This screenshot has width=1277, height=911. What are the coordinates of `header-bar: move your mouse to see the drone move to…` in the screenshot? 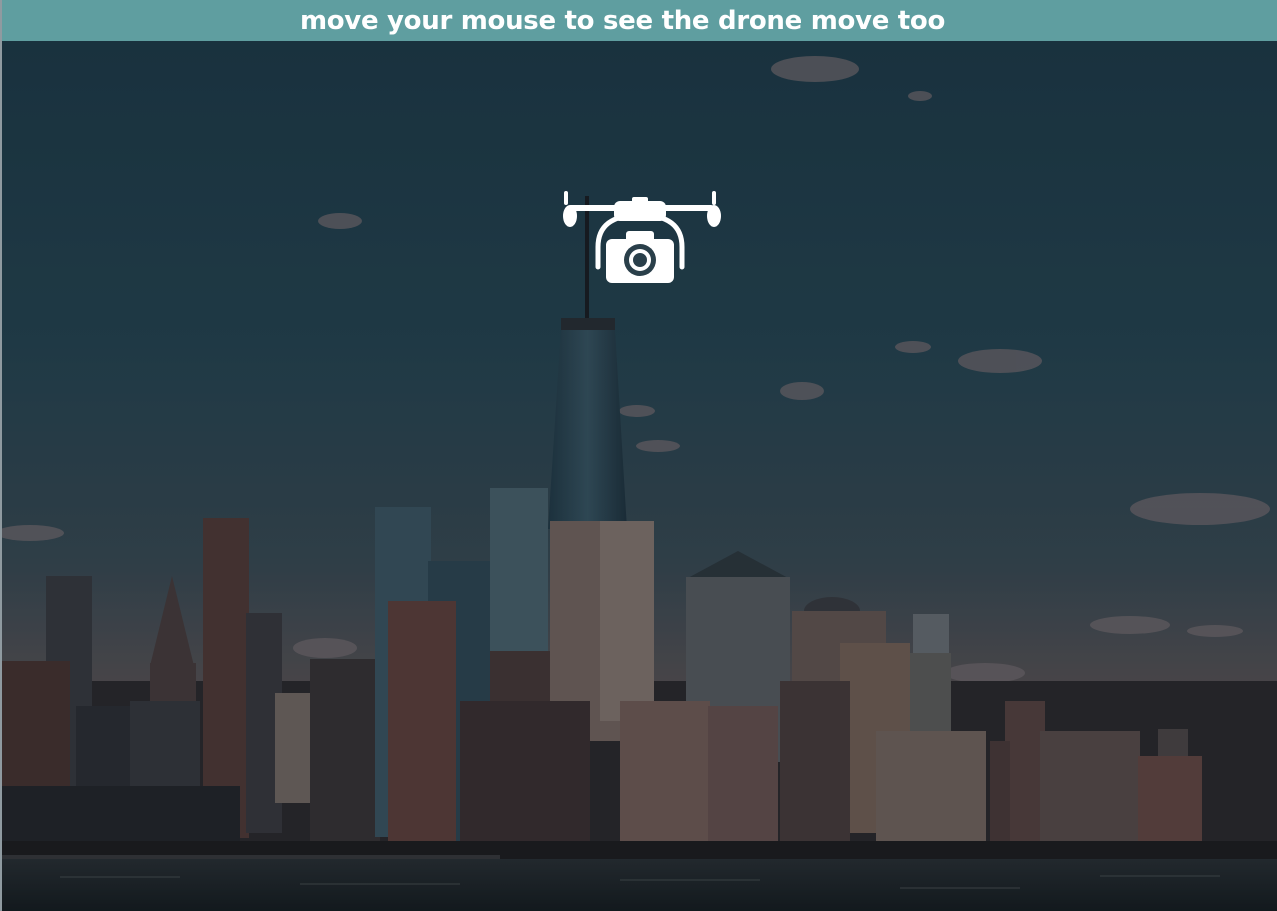 It's located at (638, 20).